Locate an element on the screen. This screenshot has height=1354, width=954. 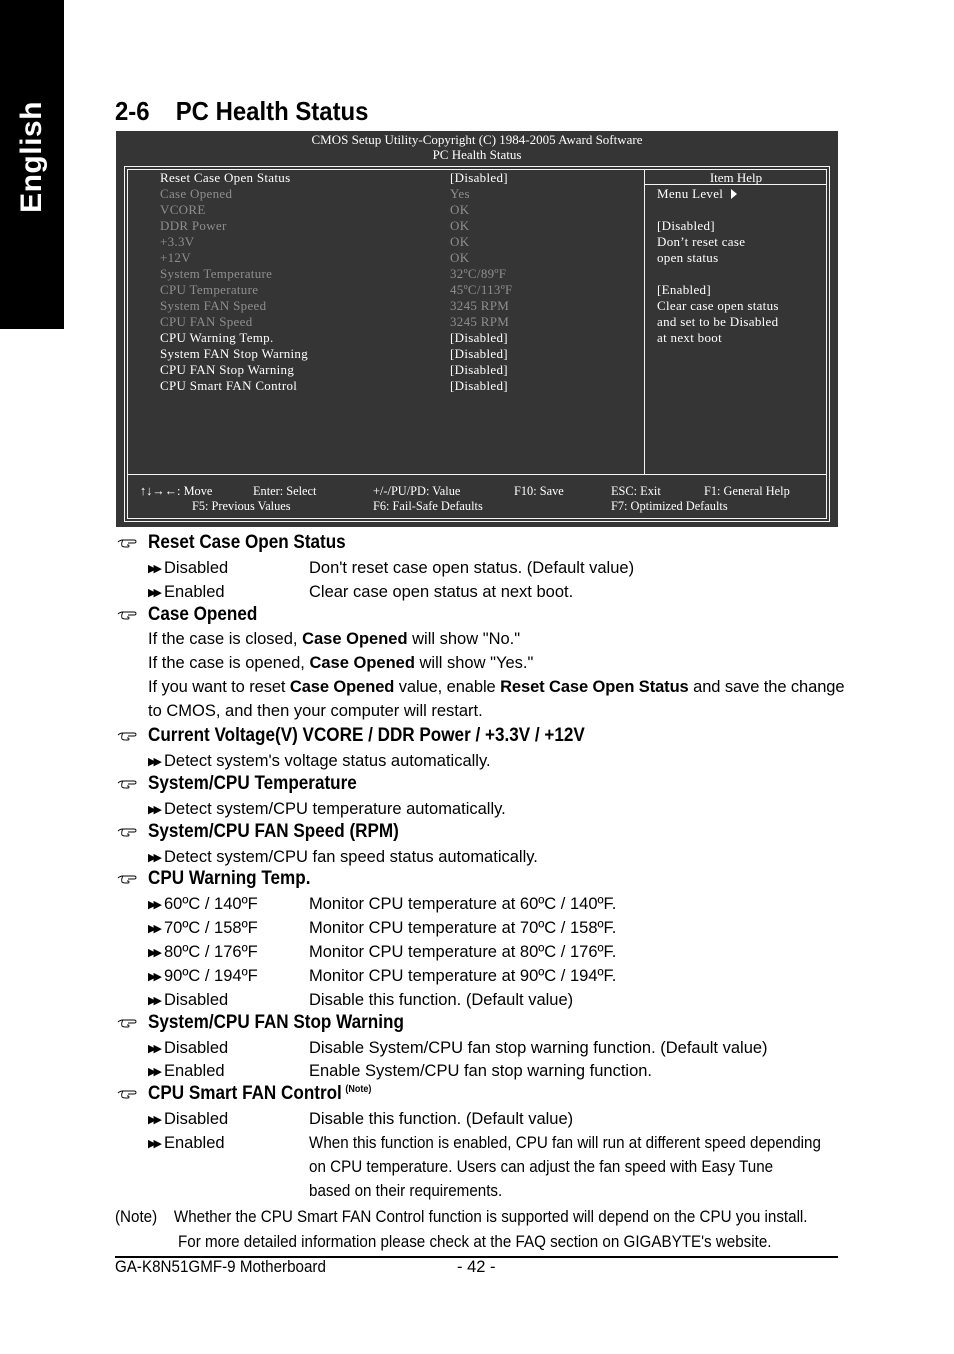
bios-item-system-fan-speed: System FAN Speed 3245 RPM is located at coordinates (335, 305).